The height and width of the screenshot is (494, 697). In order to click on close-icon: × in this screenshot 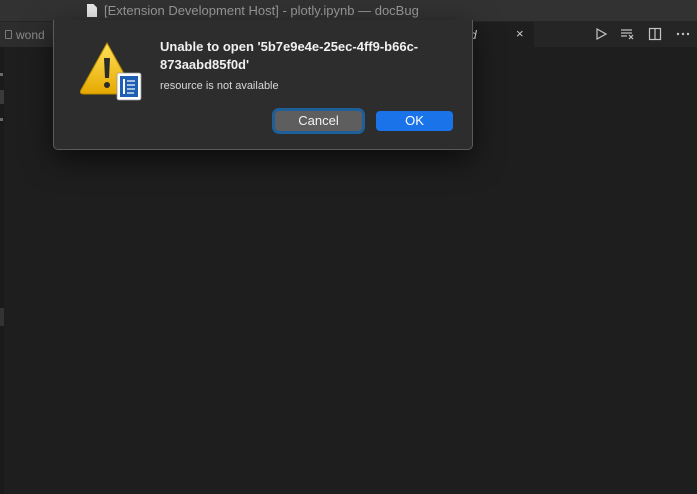, I will do `click(520, 33)`.